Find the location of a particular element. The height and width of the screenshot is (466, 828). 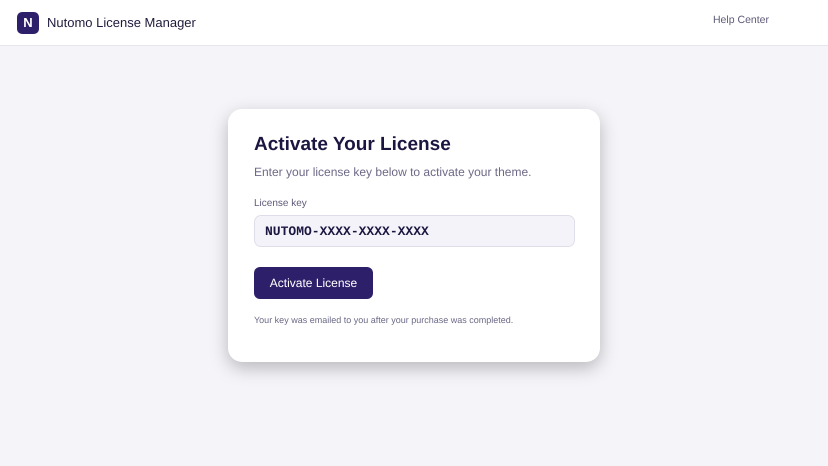

logo-icon: N is located at coordinates (28, 23).